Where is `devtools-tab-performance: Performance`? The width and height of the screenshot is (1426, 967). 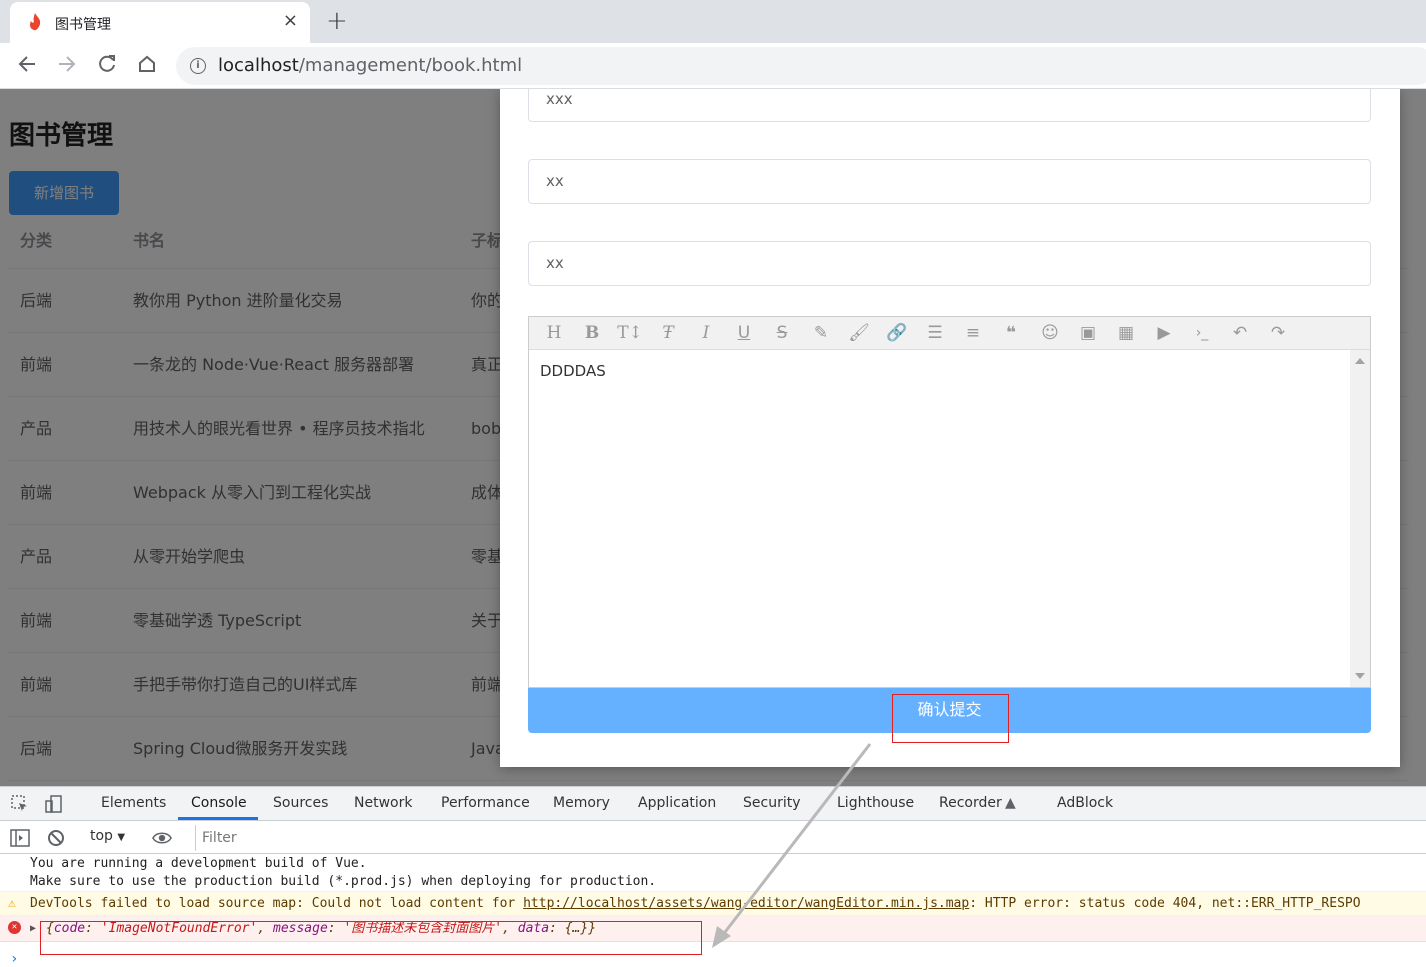
devtools-tab-performance: Performance is located at coordinates (485, 803).